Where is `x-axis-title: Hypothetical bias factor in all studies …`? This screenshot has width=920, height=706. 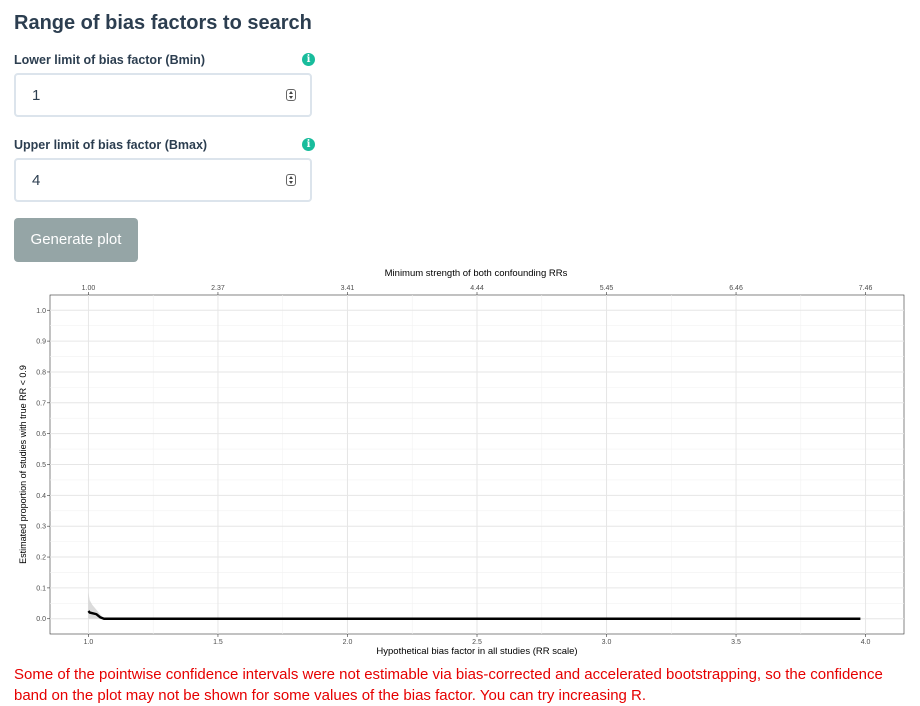
x-axis-title: Hypothetical bias factor in all studies … is located at coordinates (476, 651).